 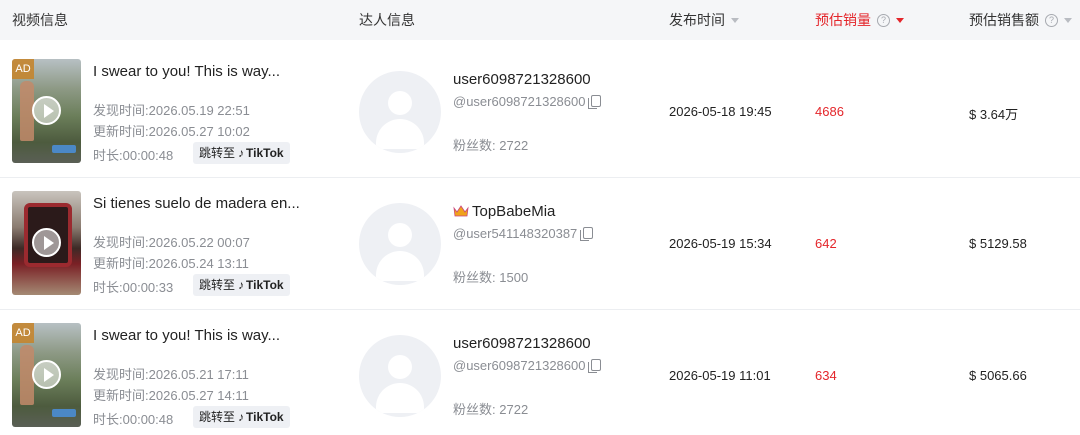 I want to click on publish-time: 2026-05-18 19:45, so click(x=720, y=111).